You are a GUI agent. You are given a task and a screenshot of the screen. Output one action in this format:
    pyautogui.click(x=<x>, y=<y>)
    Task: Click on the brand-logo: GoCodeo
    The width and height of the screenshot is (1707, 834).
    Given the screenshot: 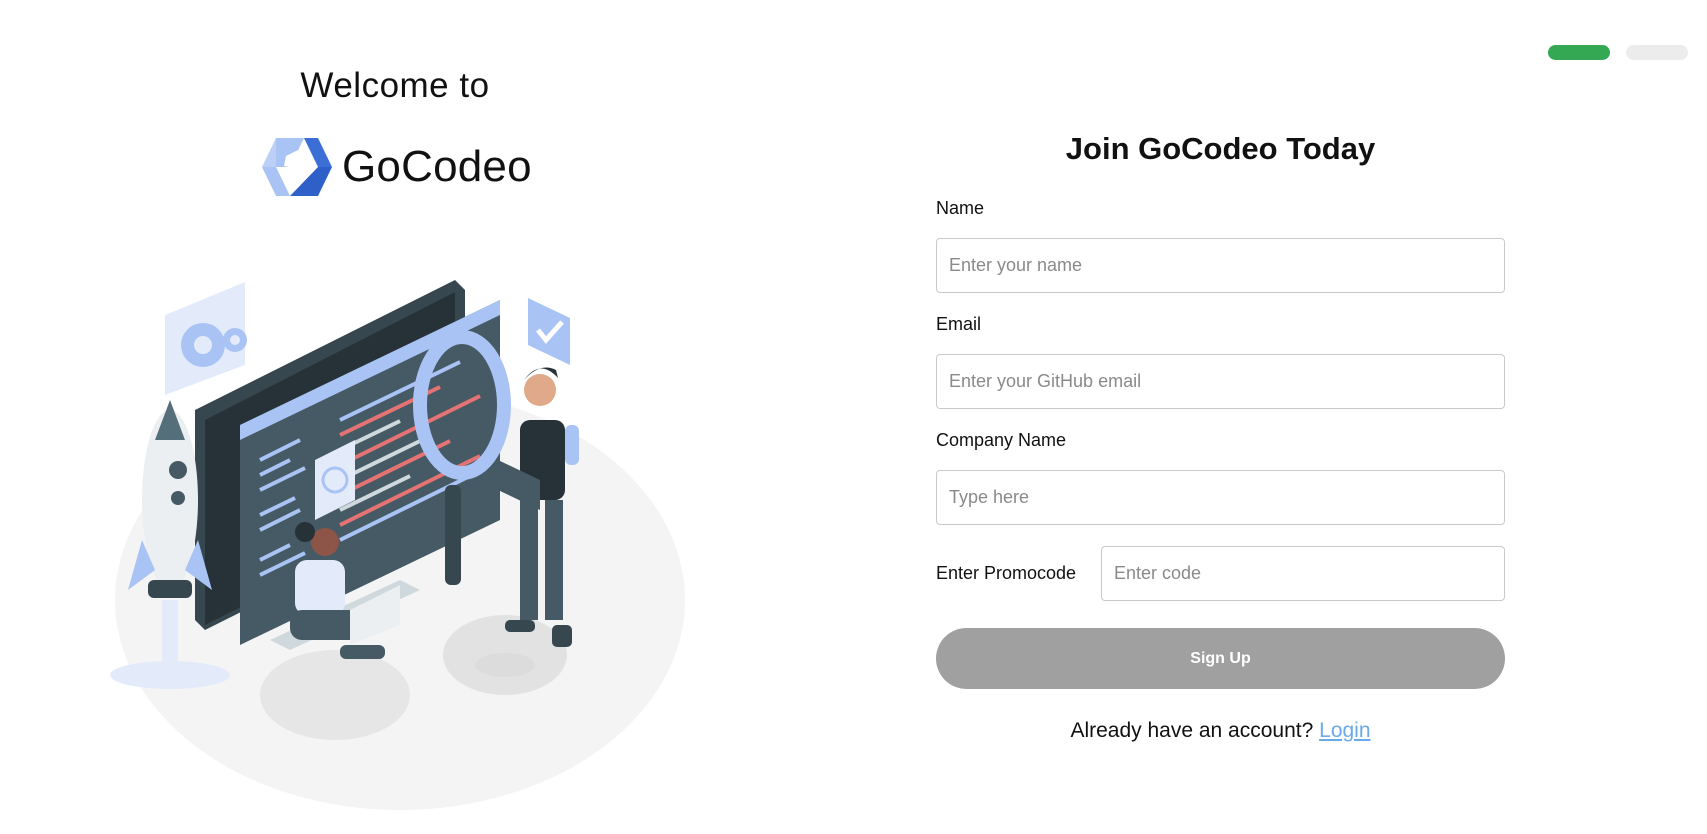 What is the action you would take?
    pyautogui.click(x=396, y=167)
    